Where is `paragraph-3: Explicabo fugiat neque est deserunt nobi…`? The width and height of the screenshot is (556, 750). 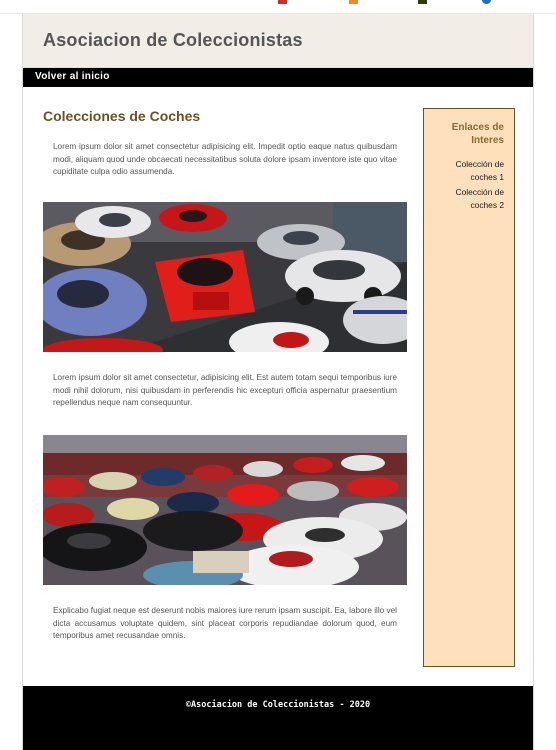 paragraph-3: Explicabo fugiat neque est deserunt nobi… is located at coordinates (225, 623).